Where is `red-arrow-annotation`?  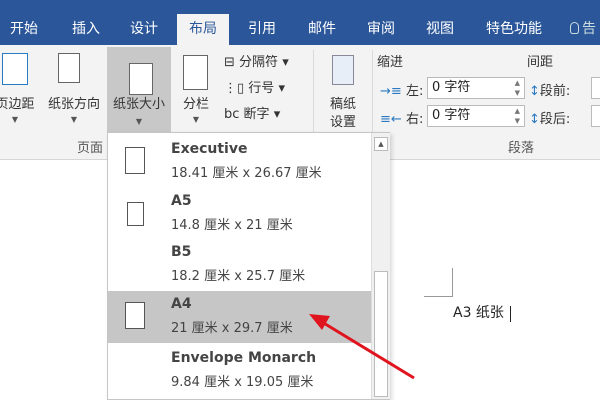 red-arrow-annotation is located at coordinates (362, 347).